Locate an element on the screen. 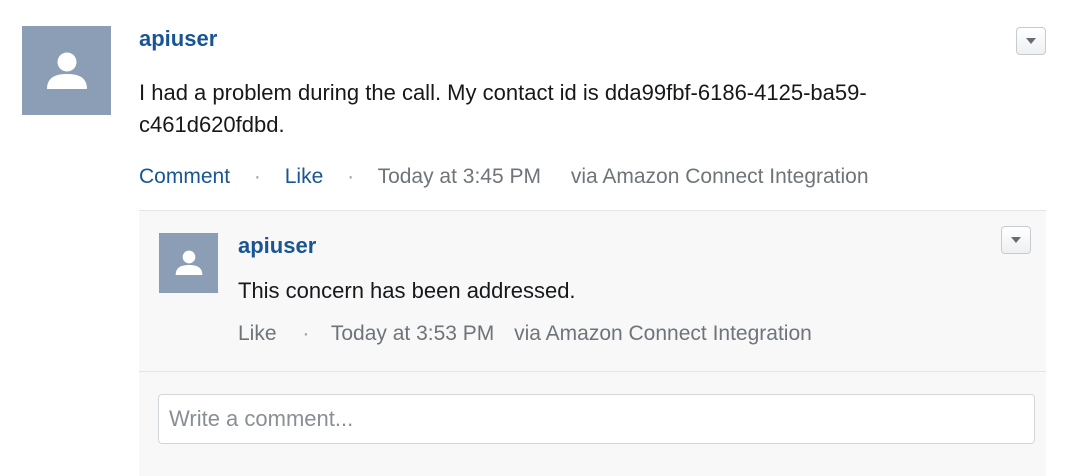 This screenshot has height=476, width=1076. comment-author-name: apiuser is located at coordinates (277, 246).